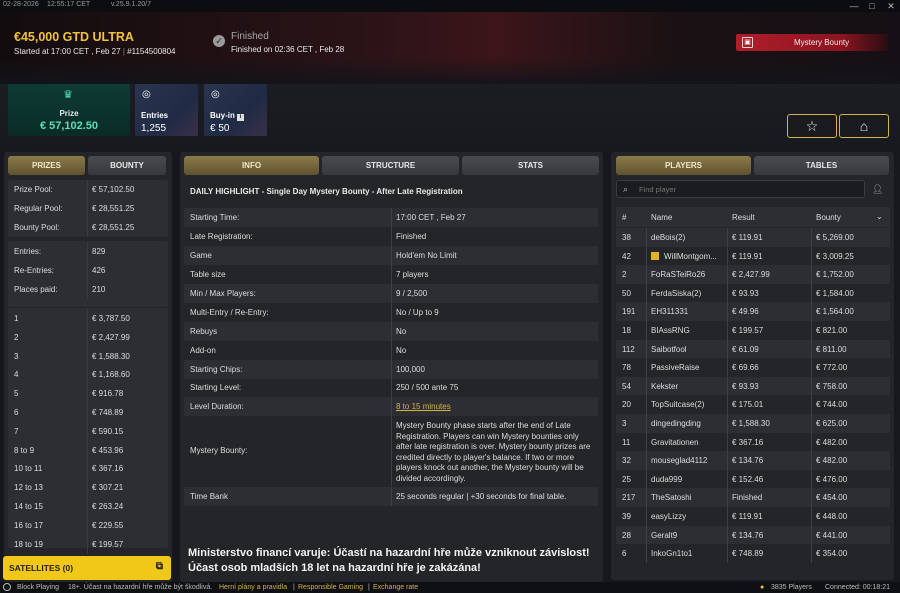 The width and height of the screenshot is (900, 593). What do you see at coordinates (661, 217) in the screenshot?
I see `col-name: Name` at bounding box center [661, 217].